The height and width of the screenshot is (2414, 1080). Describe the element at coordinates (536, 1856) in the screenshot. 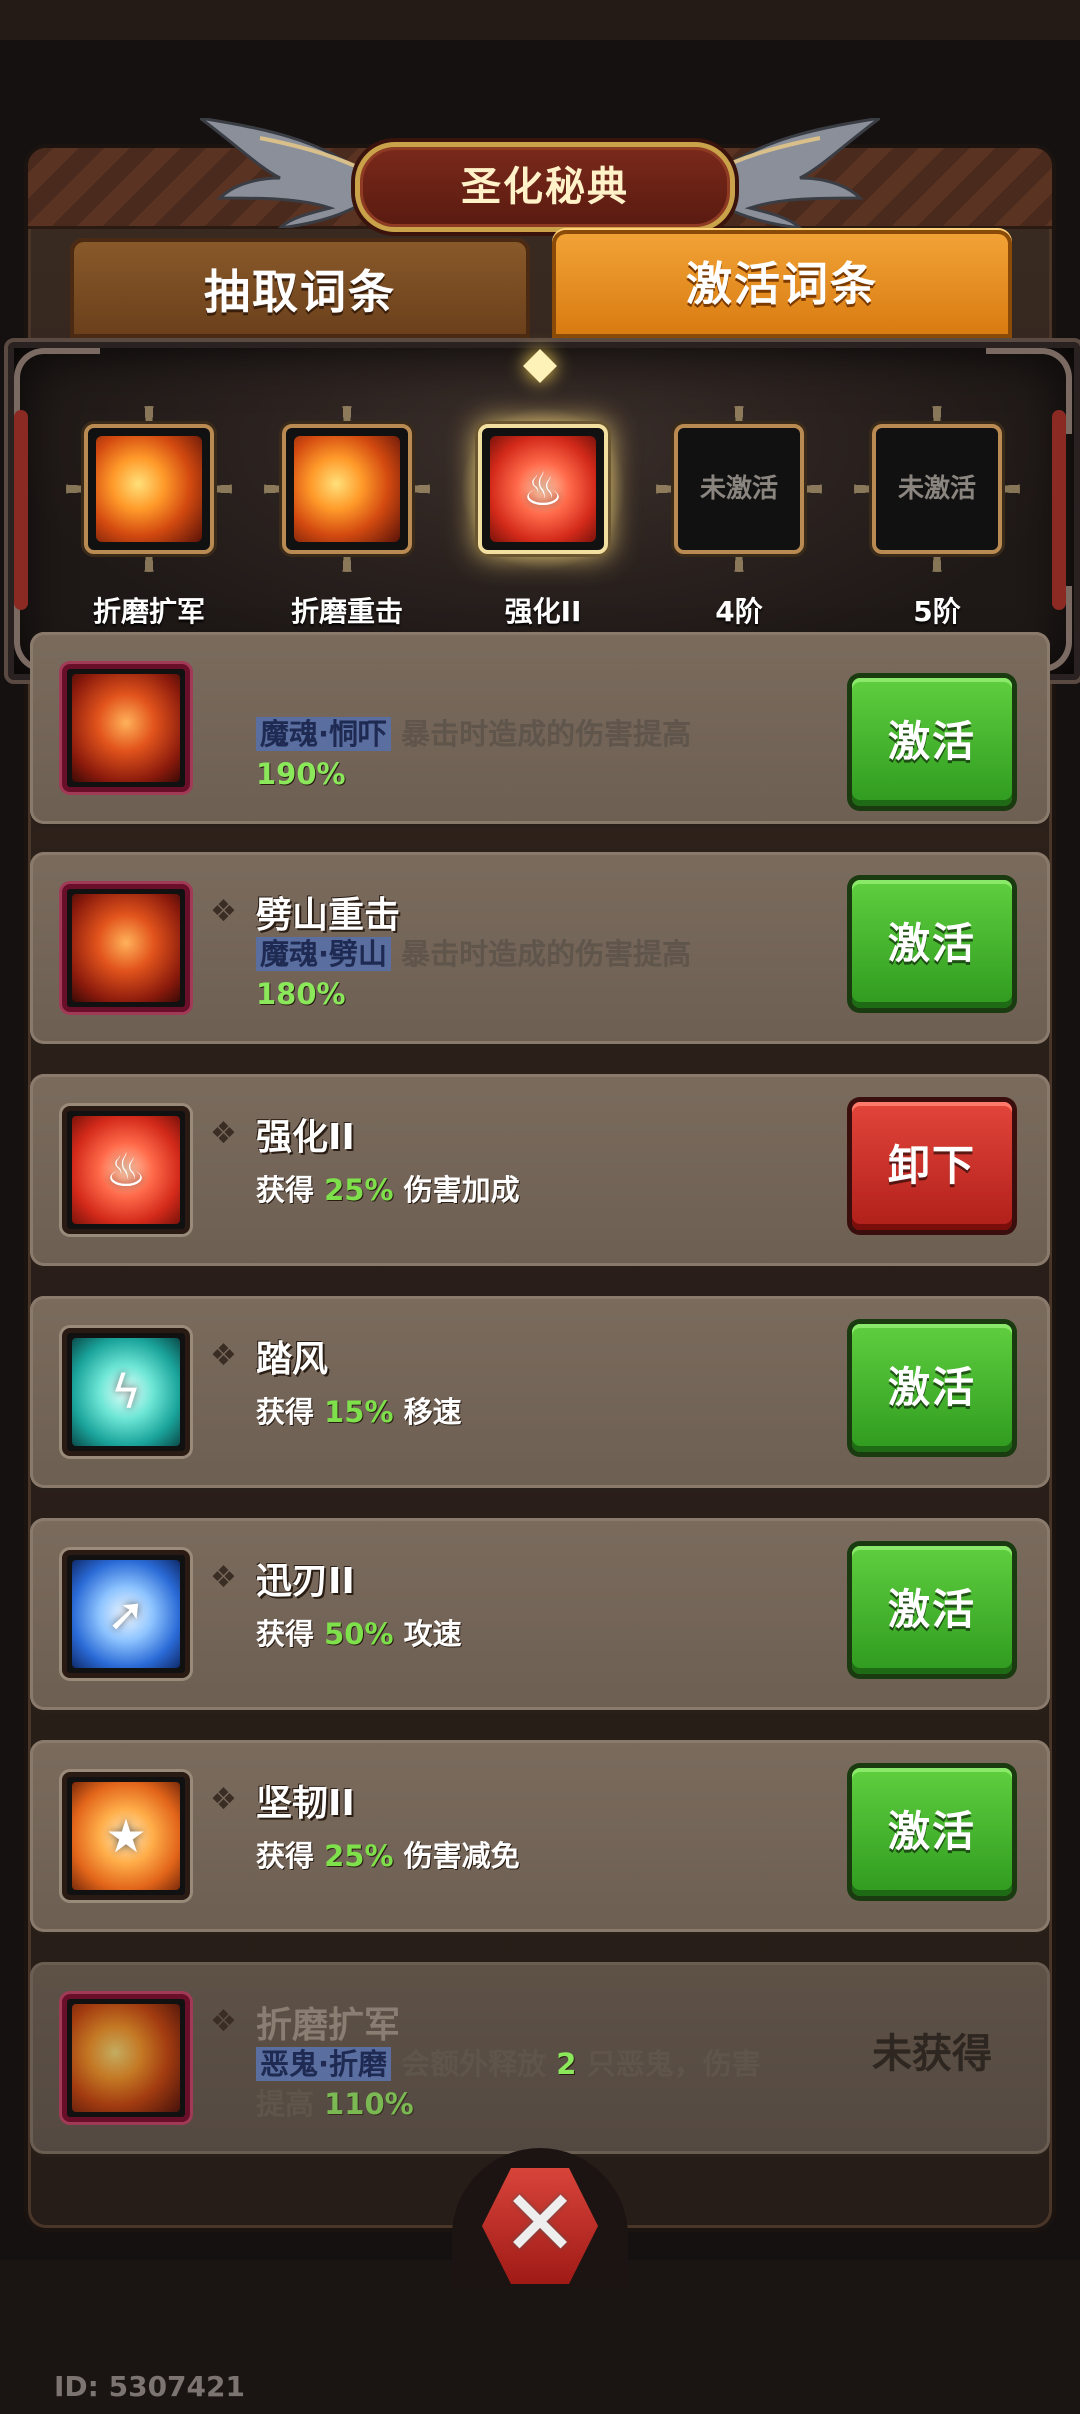

I see `entry-description: 获得 25% 伤害减免` at that location.